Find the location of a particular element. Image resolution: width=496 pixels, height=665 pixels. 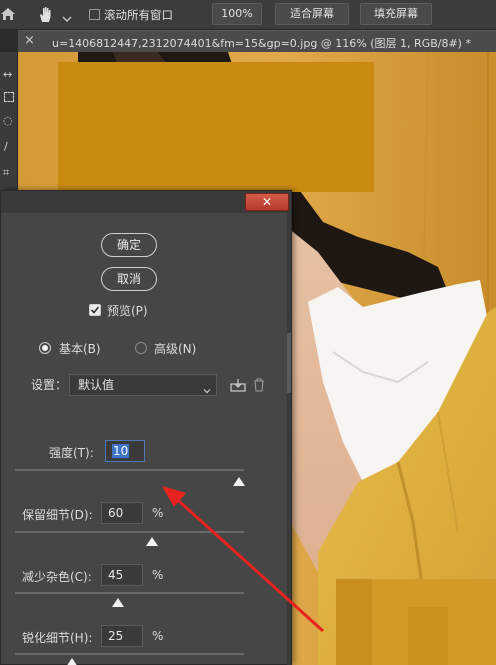

hand-icon is located at coordinates (46, 14).